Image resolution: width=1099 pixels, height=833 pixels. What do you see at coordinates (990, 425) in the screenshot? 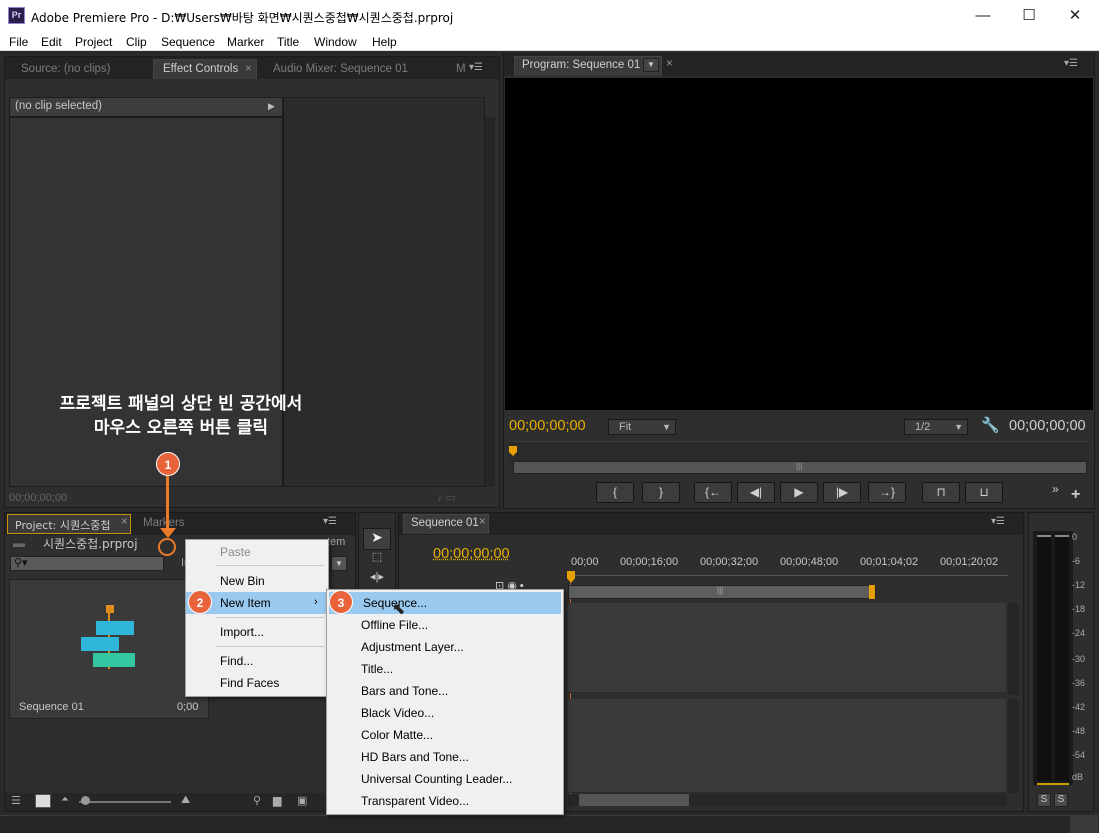
I see `wrench-settings-icon: 🔧` at bounding box center [990, 425].